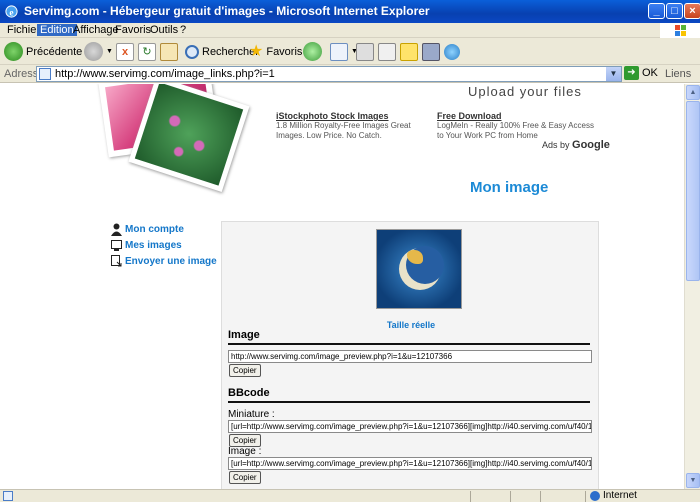  What do you see at coordinates (591, 145) in the screenshot?
I see `google-logo: Google` at bounding box center [591, 145].